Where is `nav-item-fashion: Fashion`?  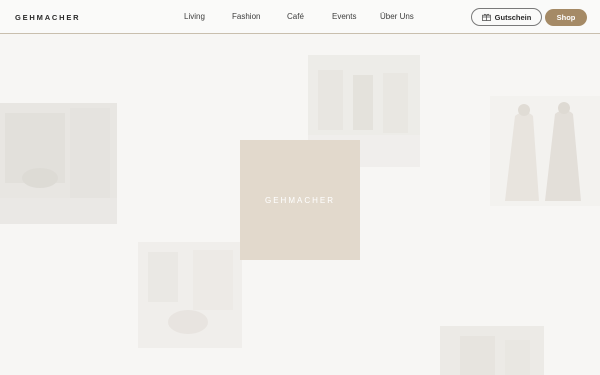 nav-item-fashion: Fashion is located at coordinates (246, 16).